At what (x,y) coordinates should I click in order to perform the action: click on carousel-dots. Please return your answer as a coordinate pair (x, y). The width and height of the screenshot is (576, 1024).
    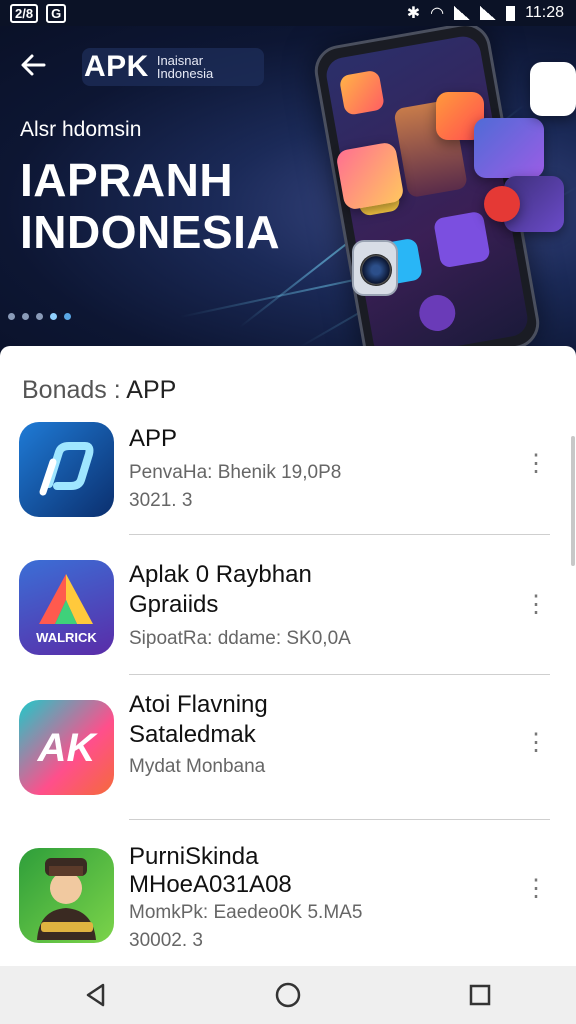
    Looking at the image, I should click on (39, 316).